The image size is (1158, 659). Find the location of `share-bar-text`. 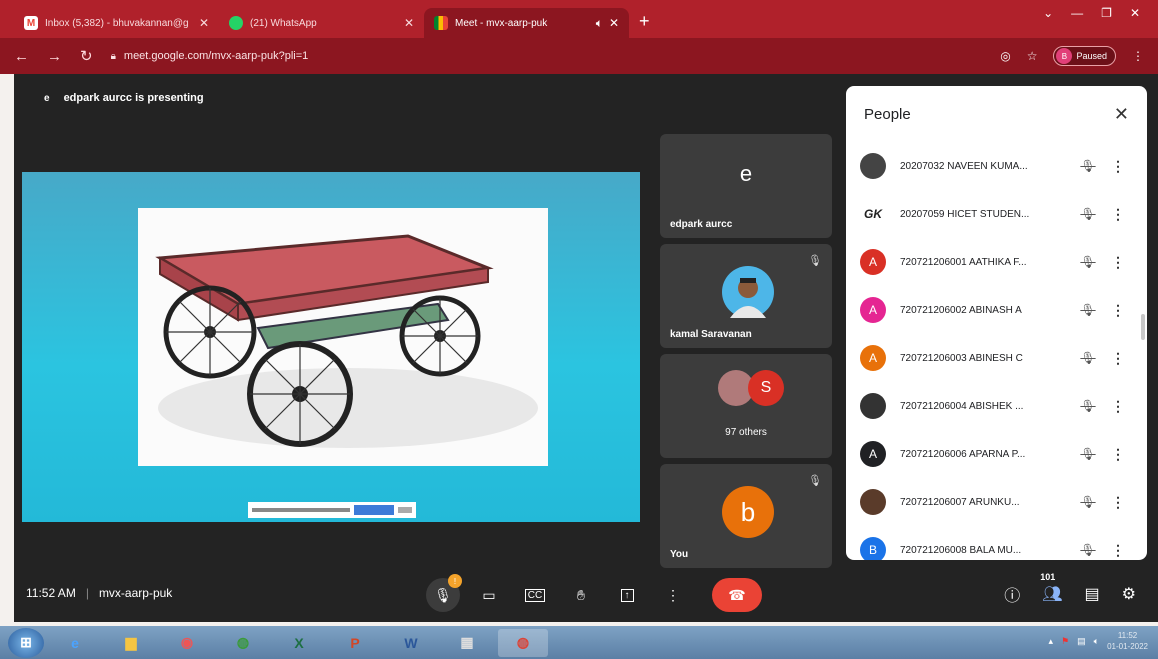

share-bar-text is located at coordinates (301, 510).